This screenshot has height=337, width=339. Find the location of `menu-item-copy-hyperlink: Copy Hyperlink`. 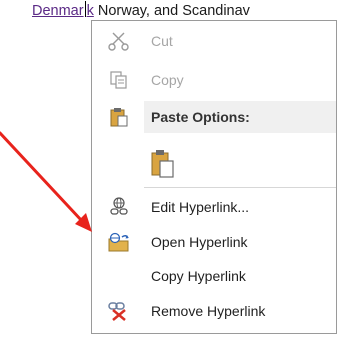

menu-item-copy-hyperlink: Copy Hyperlink is located at coordinates (214, 276).